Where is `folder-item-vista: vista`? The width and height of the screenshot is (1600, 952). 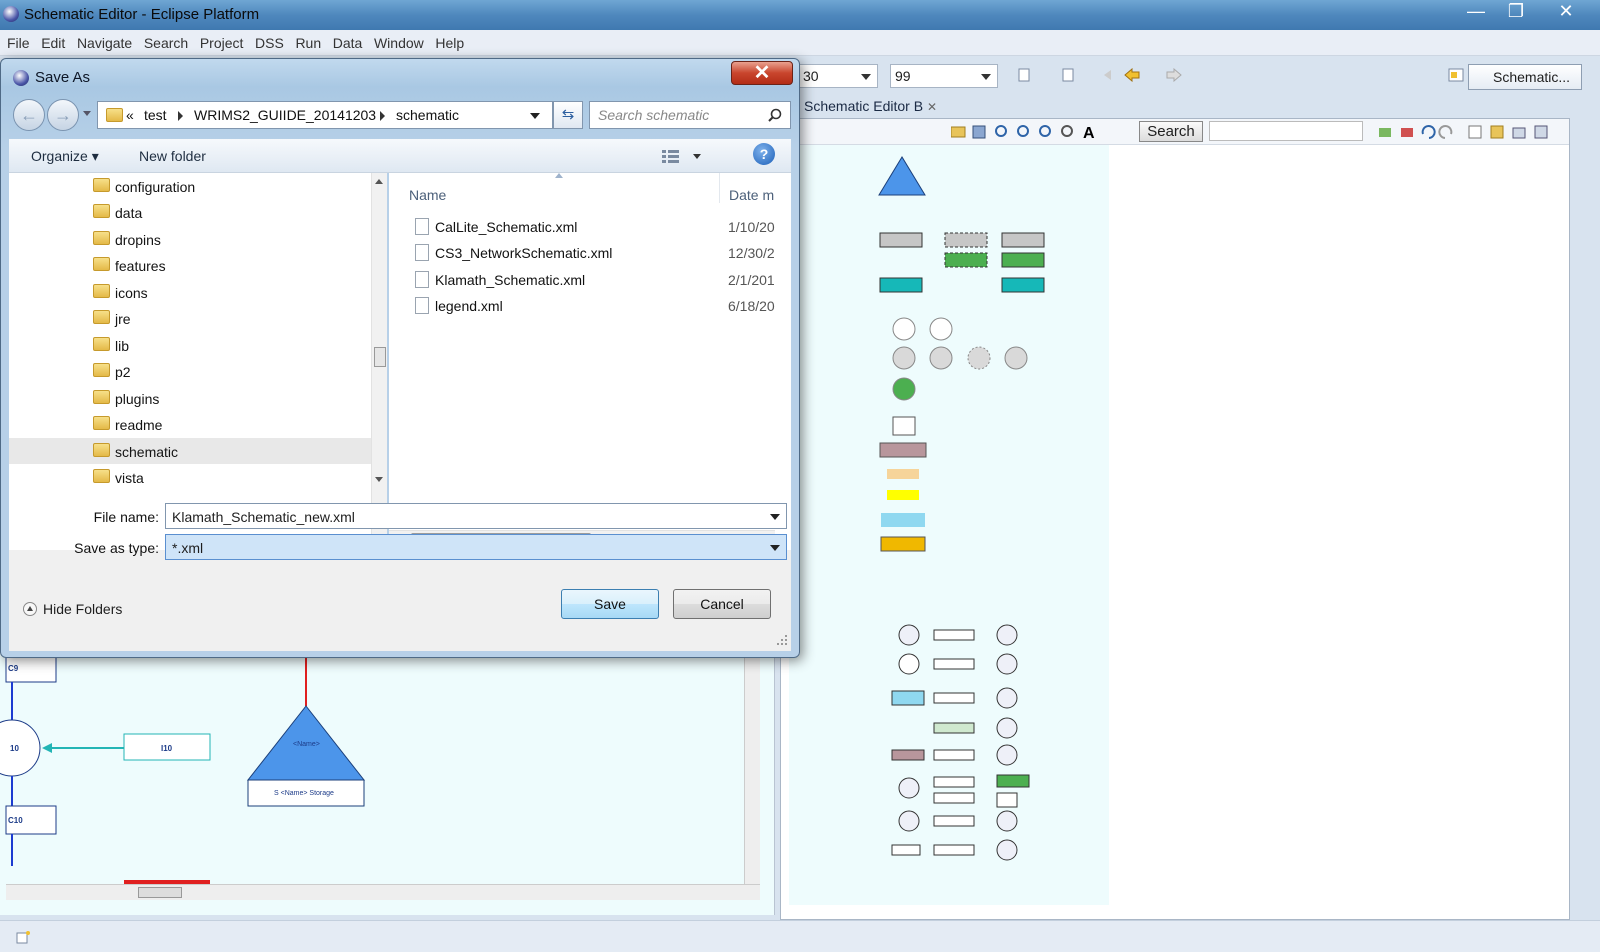 folder-item-vista: vista is located at coordinates (226, 477).